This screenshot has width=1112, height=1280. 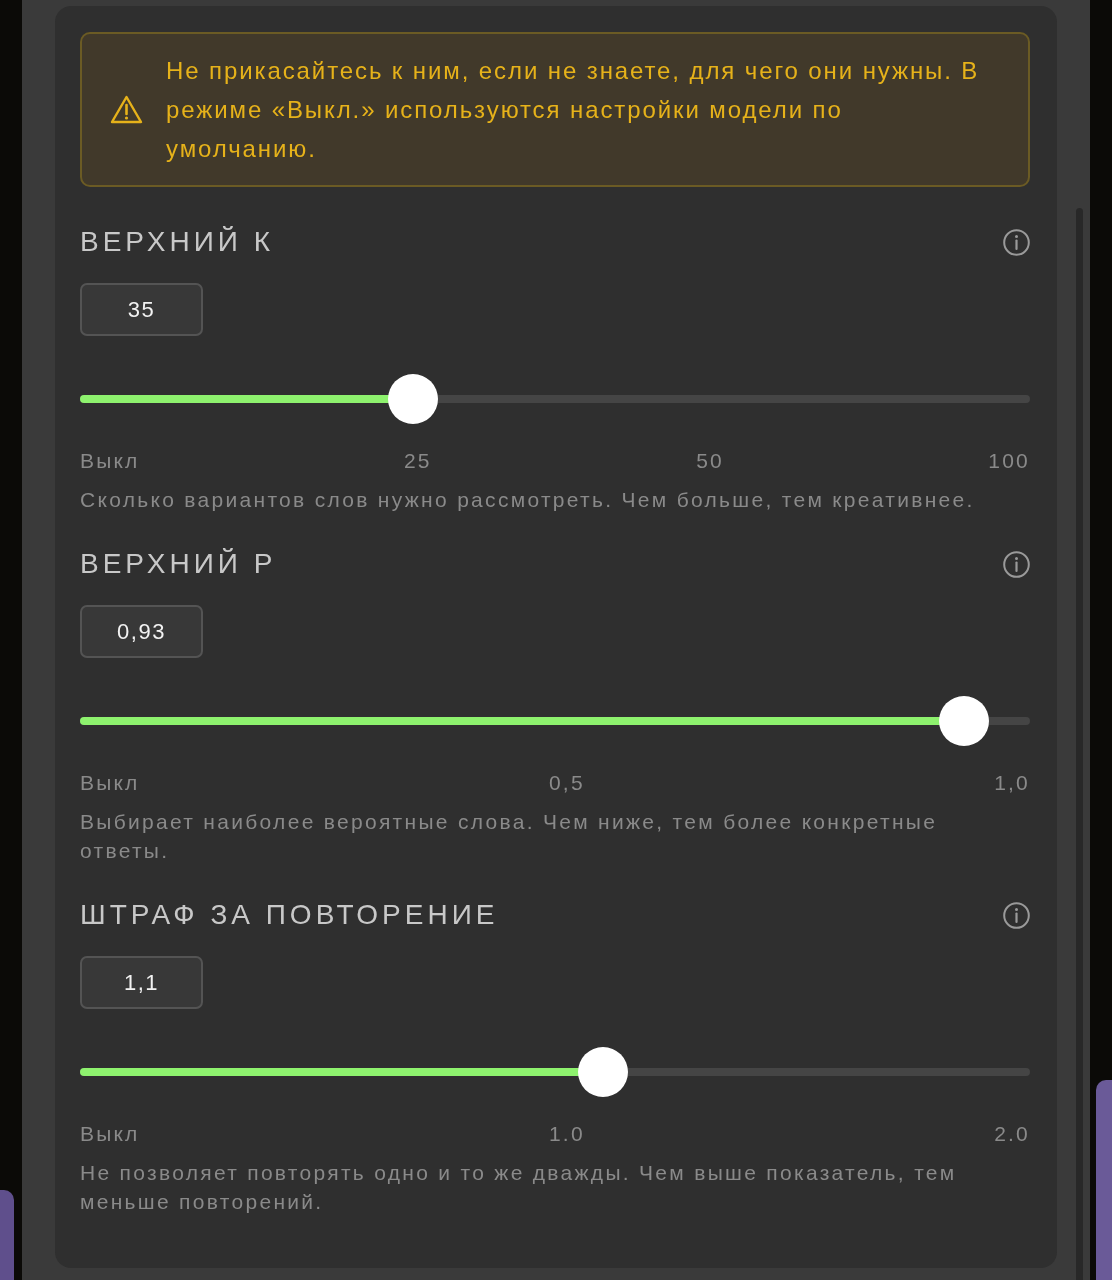 What do you see at coordinates (141, 631) in the screenshot?
I see `value-field: 0,93` at bounding box center [141, 631].